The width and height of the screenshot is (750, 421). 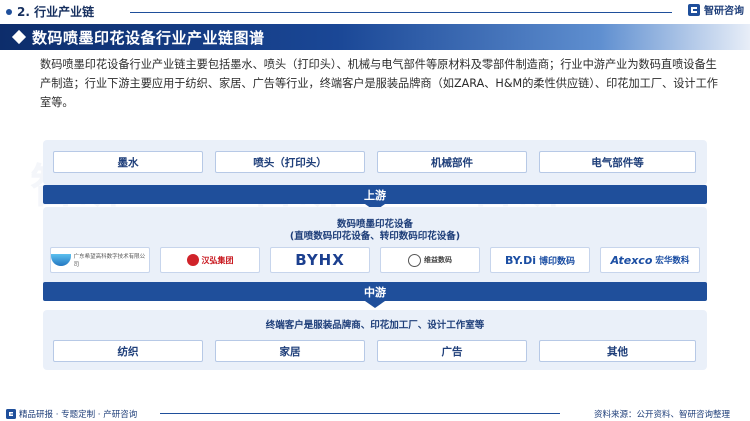 What do you see at coordinates (414, 260) in the screenshot?
I see `weiye-logo-icon` at bounding box center [414, 260].